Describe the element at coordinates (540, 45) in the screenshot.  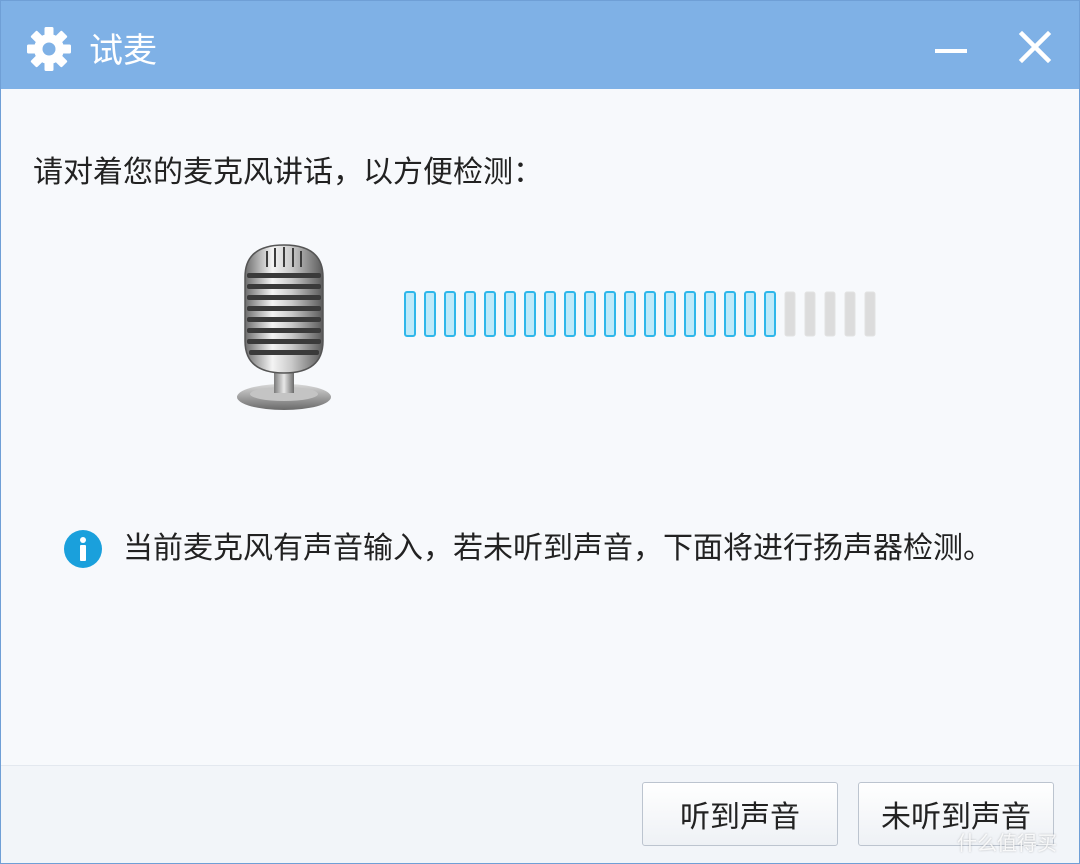
I see `title-bar: 试麦` at that location.